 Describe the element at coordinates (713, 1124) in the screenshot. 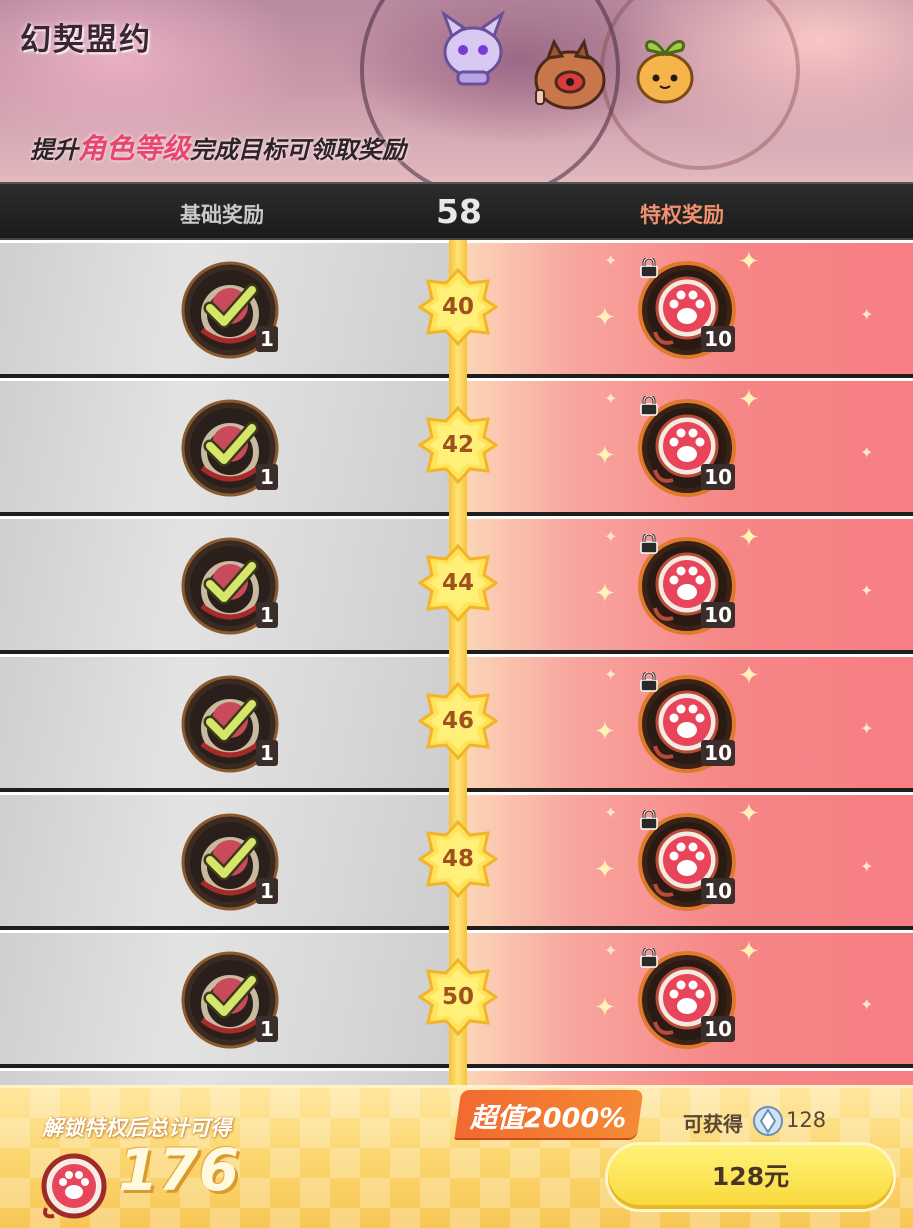

I see `obtain-label: 可获得` at that location.